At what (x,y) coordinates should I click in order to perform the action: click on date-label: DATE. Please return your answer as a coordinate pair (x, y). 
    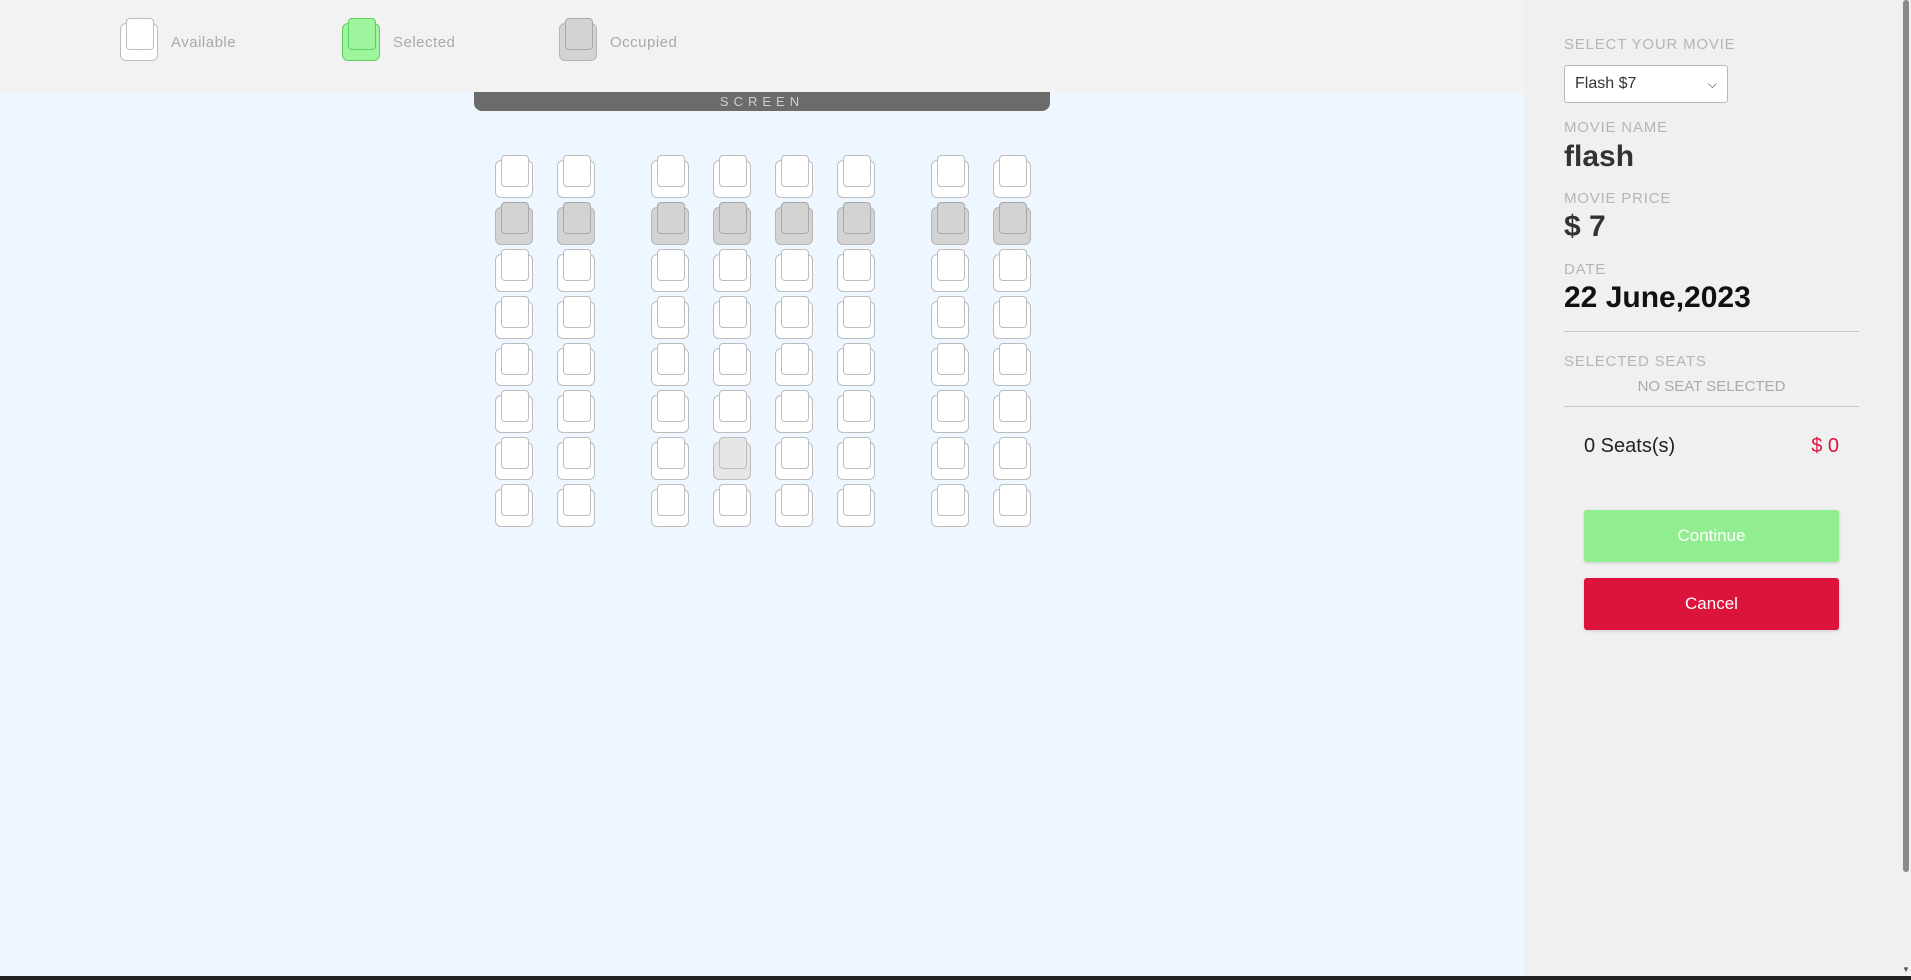
    Looking at the image, I should click on (1585, 269).